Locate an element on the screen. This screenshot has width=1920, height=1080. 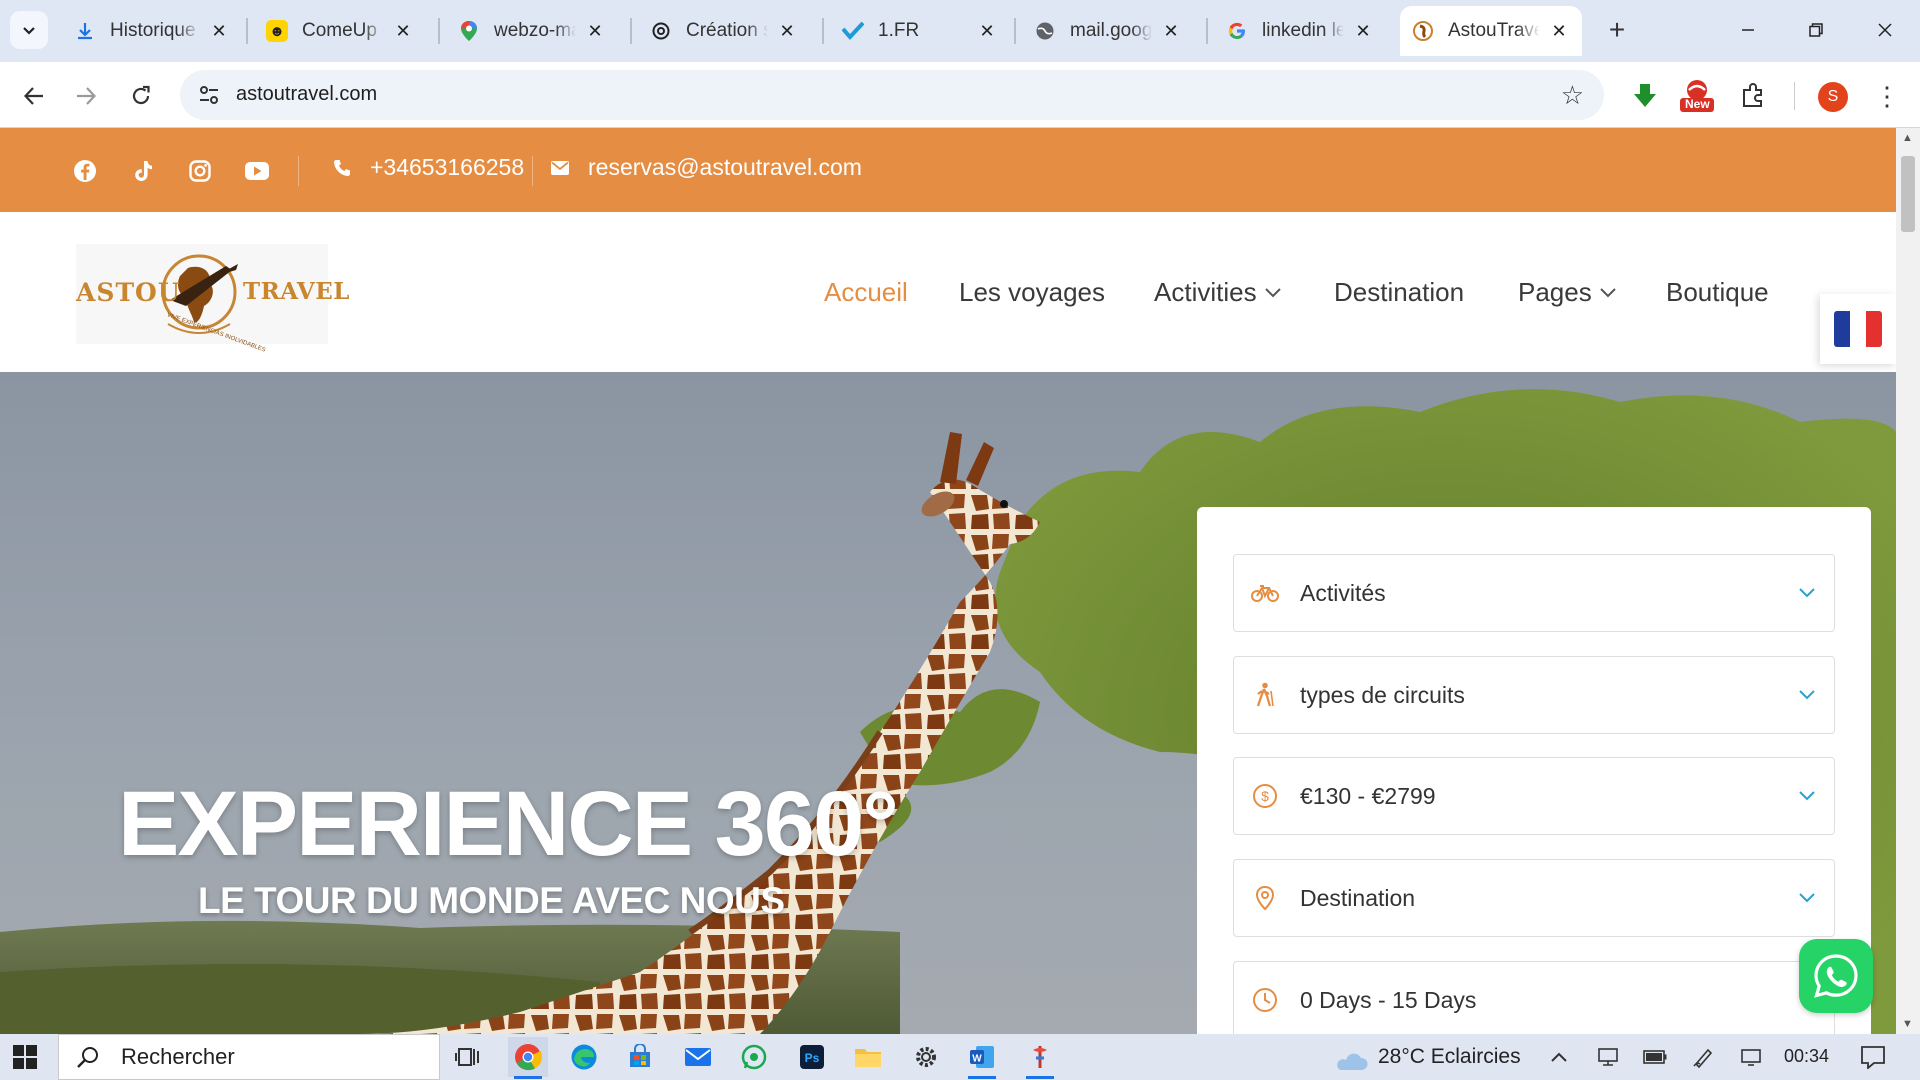
display-icon is located at coordinates (1751, 1057).